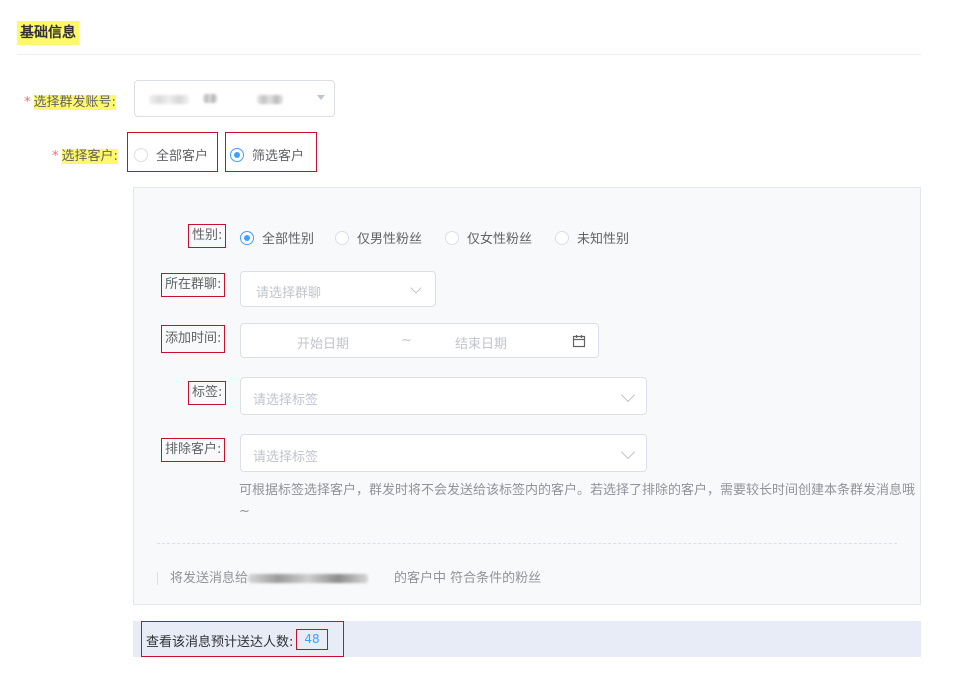 This screenshot has height=691, width=953. I want to click on radio-label: 仅男性粉丝, so click(390, 239).